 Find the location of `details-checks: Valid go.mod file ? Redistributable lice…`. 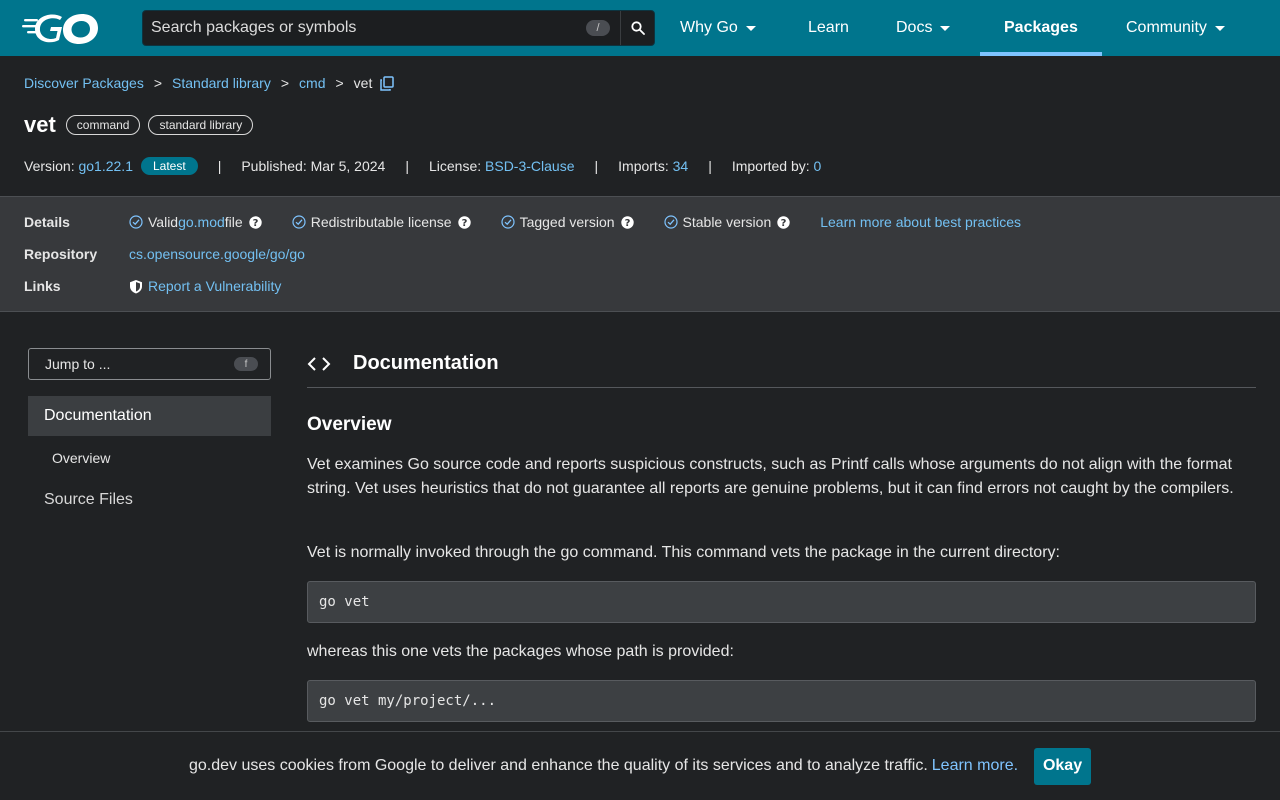

details-checks: Valid go.mod file ? Redistributable lice… is located at coordinates (575, 222).